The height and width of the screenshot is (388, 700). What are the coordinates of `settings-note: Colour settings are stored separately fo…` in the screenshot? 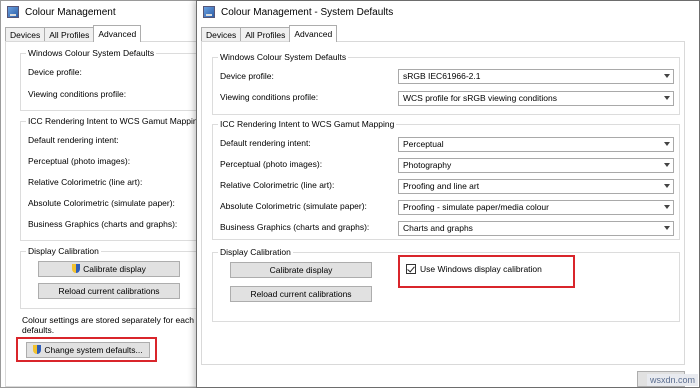 It's located at (112, 325).